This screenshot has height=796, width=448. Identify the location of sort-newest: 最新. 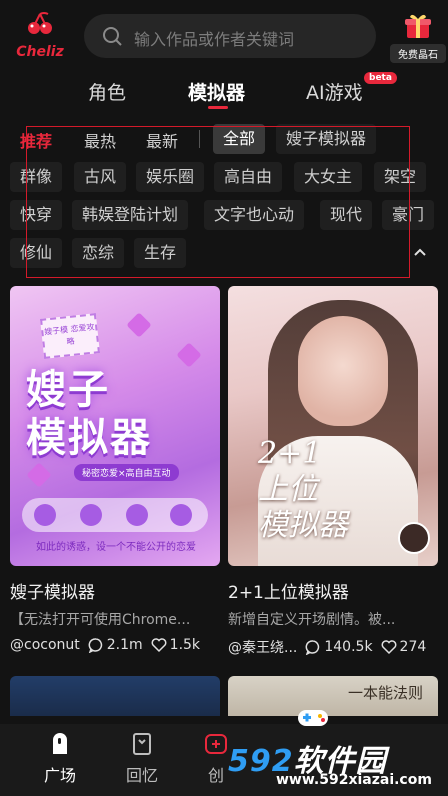
(162, 140).